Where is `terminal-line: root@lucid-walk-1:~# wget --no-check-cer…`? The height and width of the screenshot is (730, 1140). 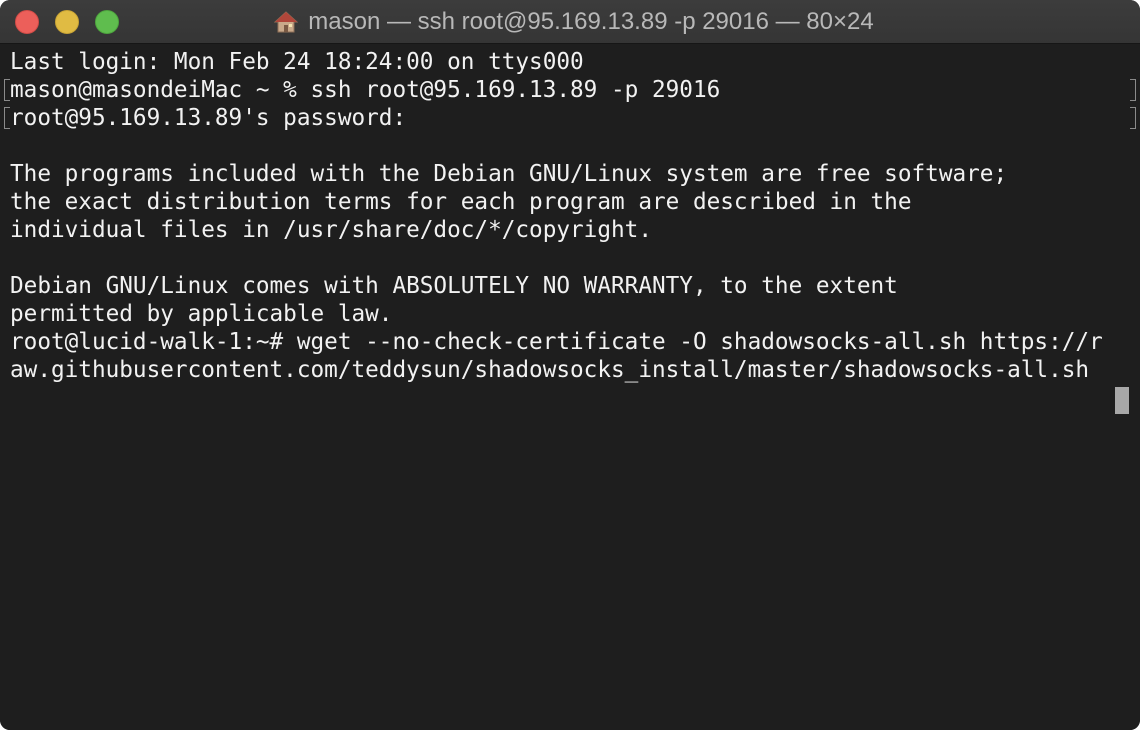
terminal-line: root@lucid-walk-1:~# wget --no-check-cer… is located at coordinates (556, 342).